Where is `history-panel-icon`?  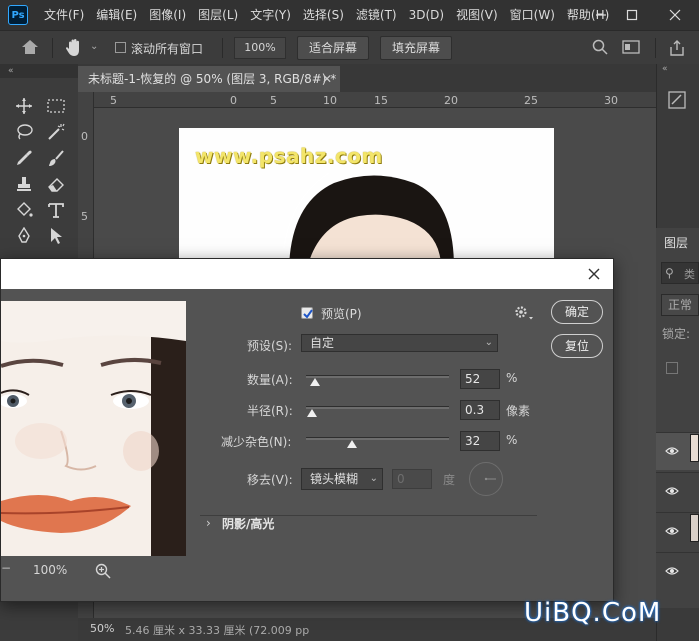
history-panel-icon is located at coordinates (677, 101).